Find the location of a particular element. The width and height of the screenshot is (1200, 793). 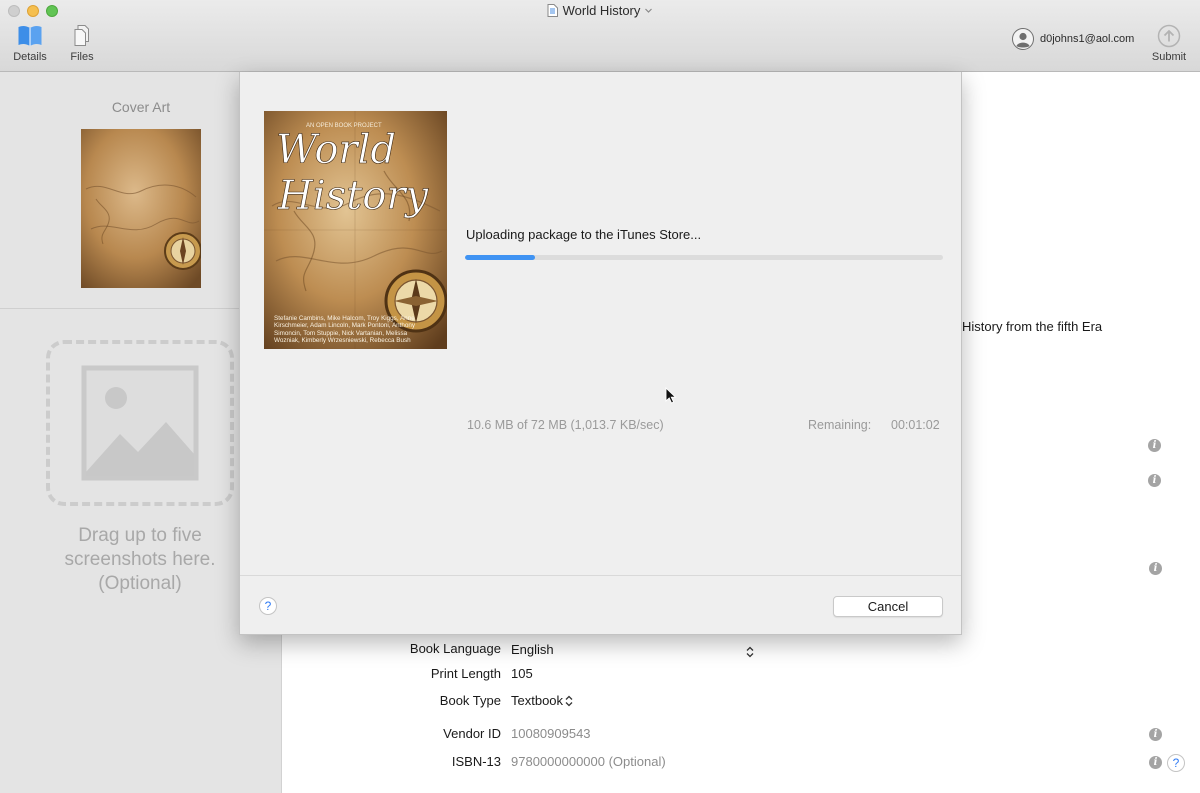

remaining-time: 00:01:02 is located at coordinates (915, 425).